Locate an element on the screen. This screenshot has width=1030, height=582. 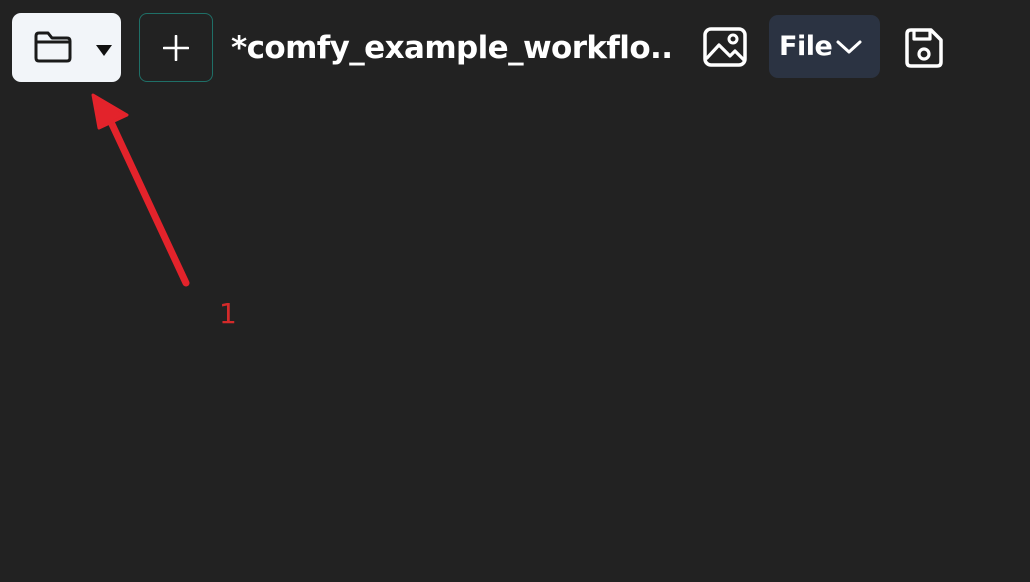
plus-icon is located at coordinates (176, 48).